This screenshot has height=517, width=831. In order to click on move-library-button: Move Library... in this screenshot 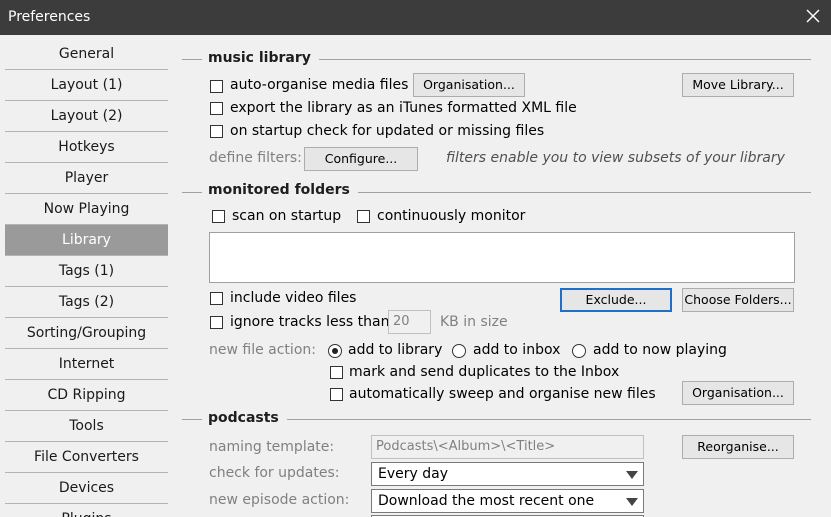, I will do `click(738, 85)`.